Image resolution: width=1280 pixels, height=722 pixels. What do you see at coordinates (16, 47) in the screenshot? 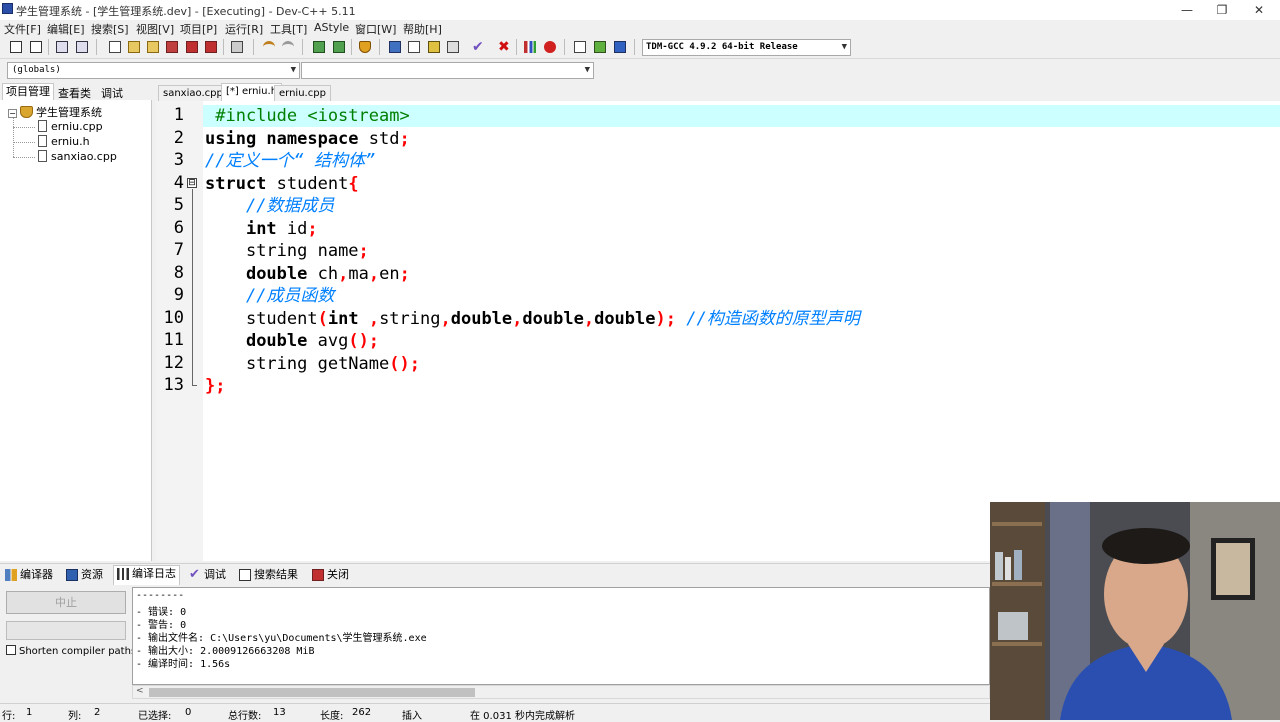
I see `new-project-icon` at bounding box center [16, 47].